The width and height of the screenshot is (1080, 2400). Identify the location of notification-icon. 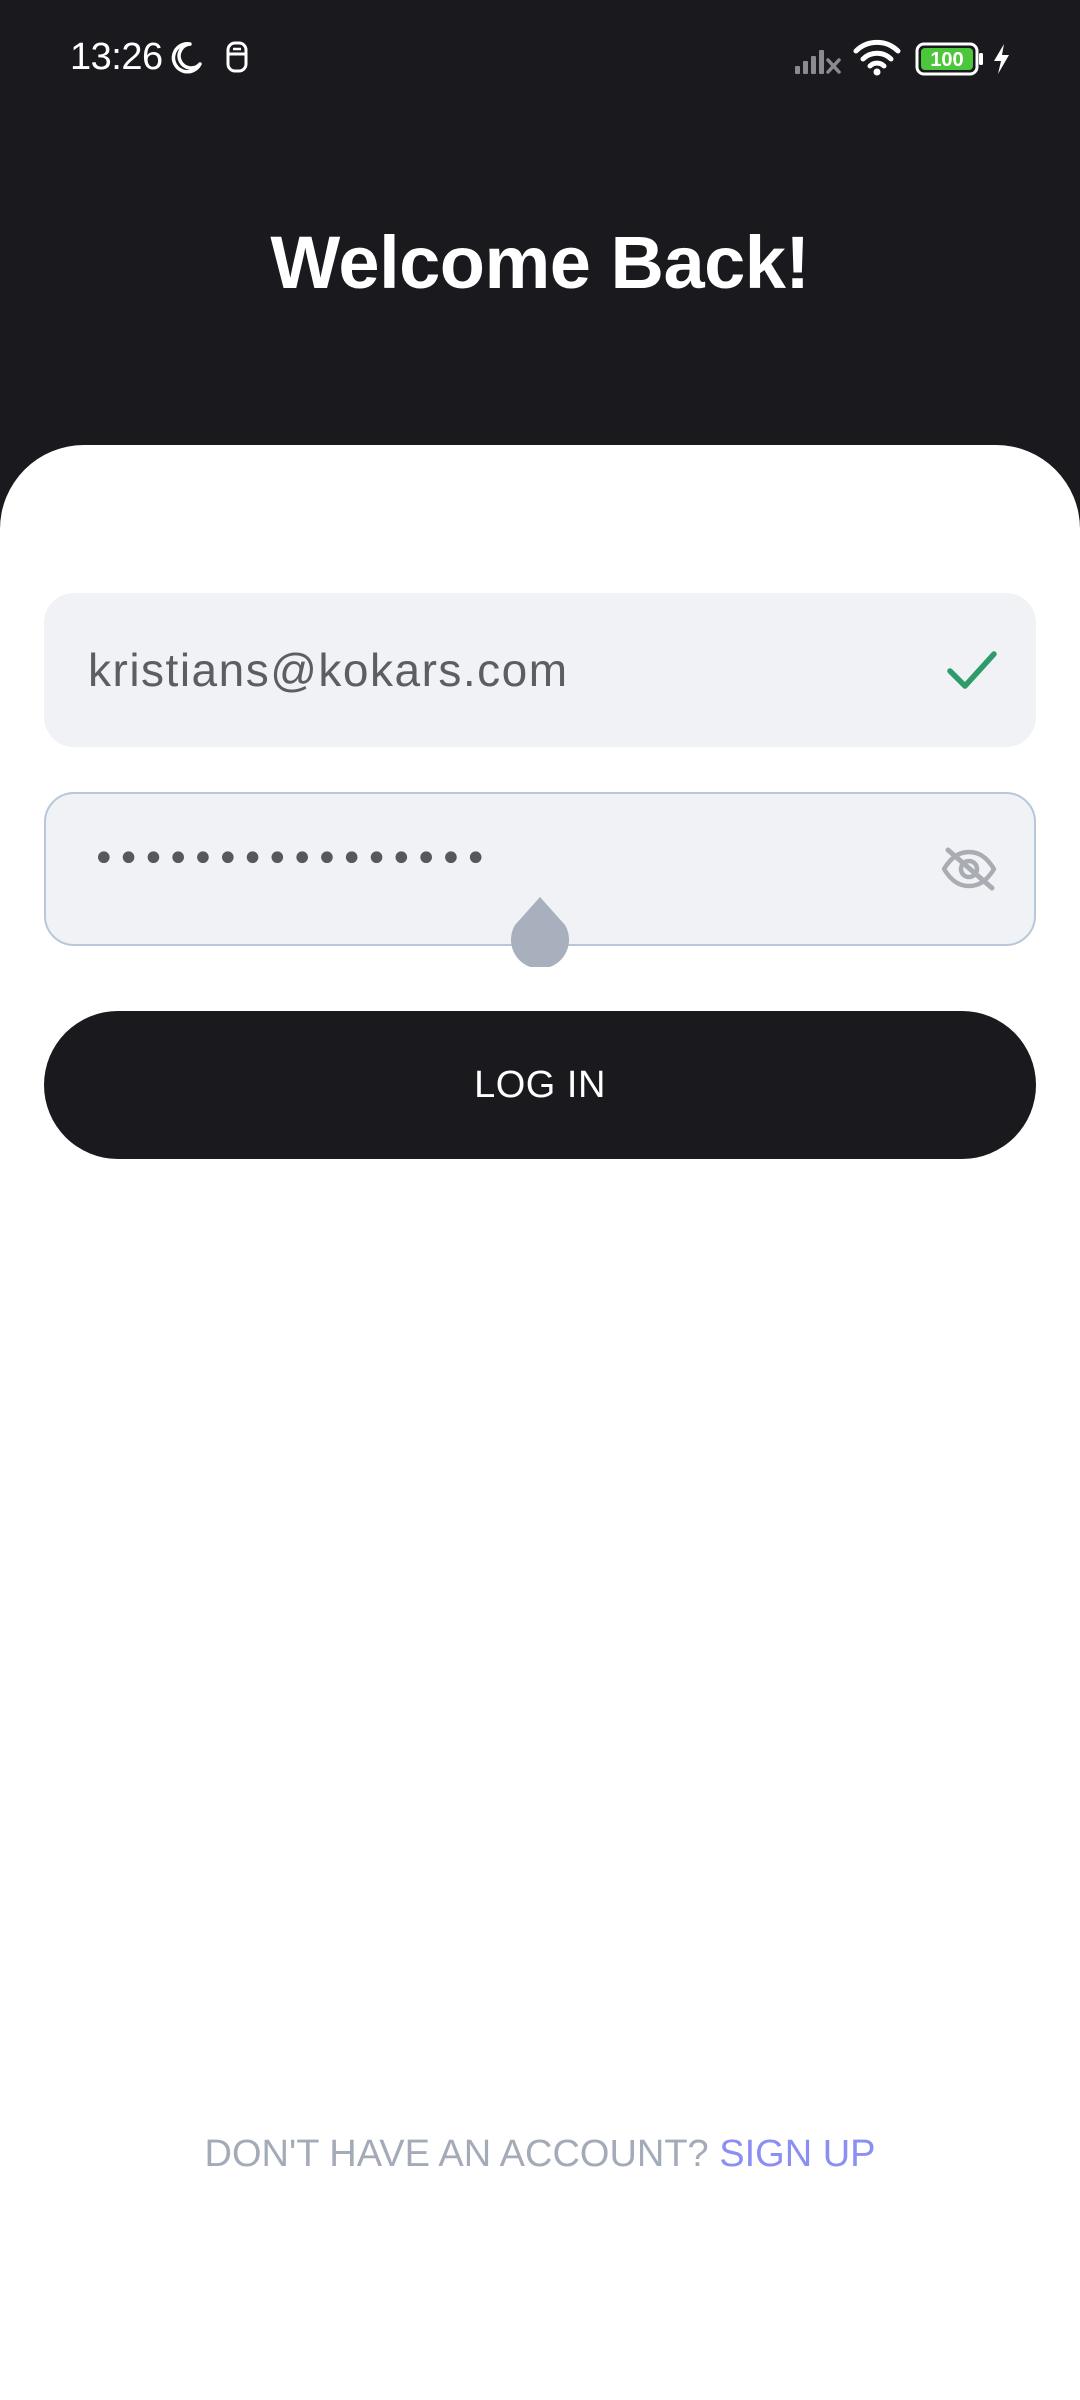
(237, 57).